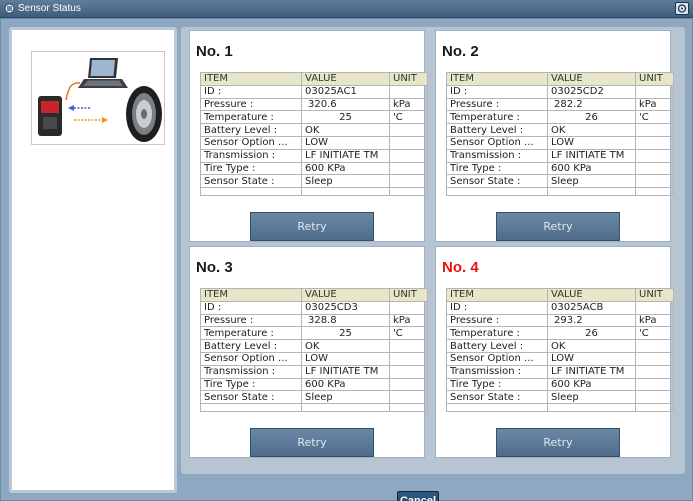 The height and width of the screenshot is (501, 693). Describe the element at coordinates (418, 496) in the screenshot. I see `cancel-button: Cancel` at that location.